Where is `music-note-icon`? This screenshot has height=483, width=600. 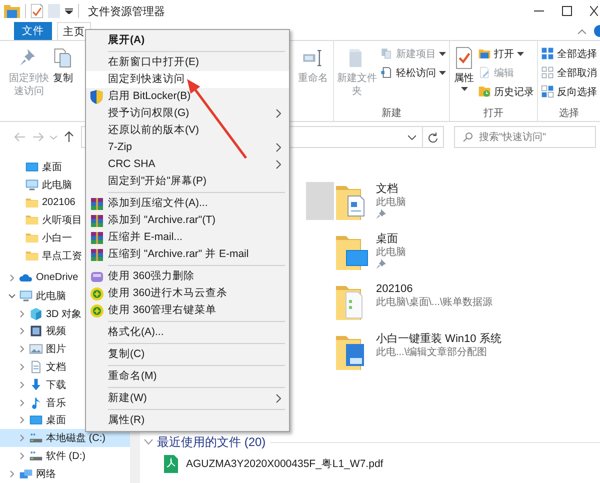
music-note-icon is located at coordinates (36, 403).